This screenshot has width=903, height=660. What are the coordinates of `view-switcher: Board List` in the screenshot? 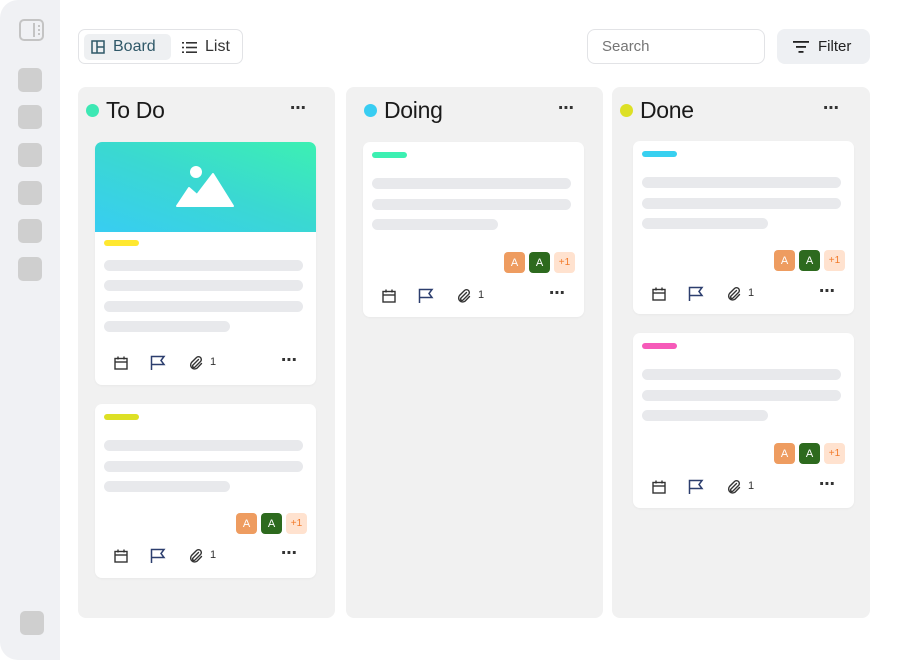 It's located at (160, 46).